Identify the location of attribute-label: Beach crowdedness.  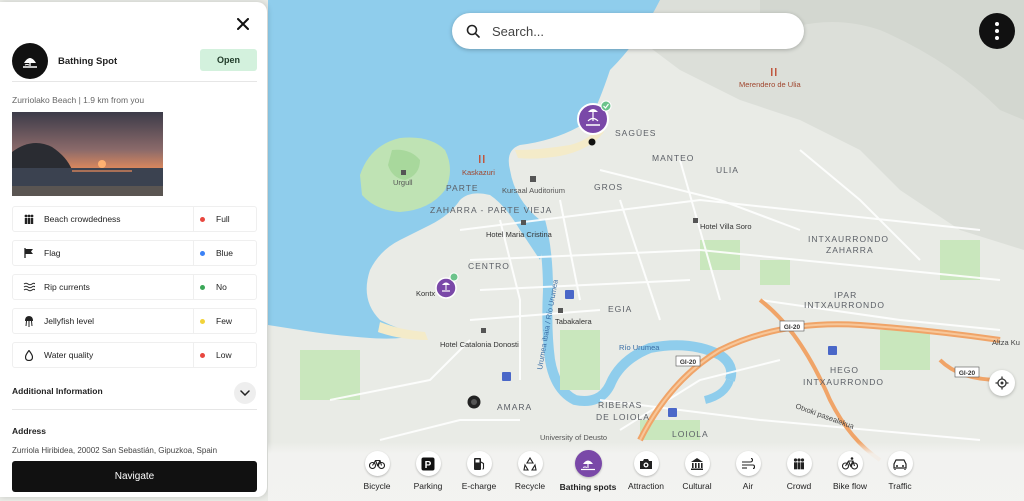
(82, 219).